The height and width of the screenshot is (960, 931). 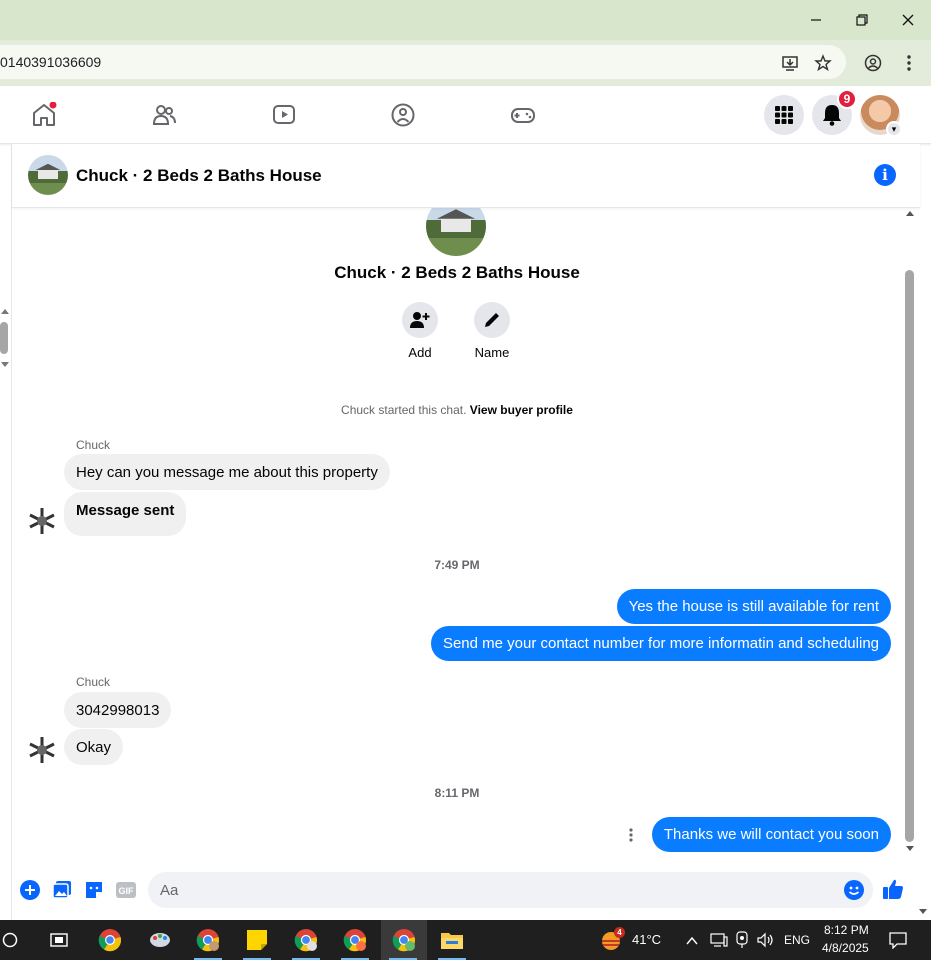 What do you see at coordinates (719, 942) in the screenshot?
I see `network-icon` at bounding box center [719, 942].